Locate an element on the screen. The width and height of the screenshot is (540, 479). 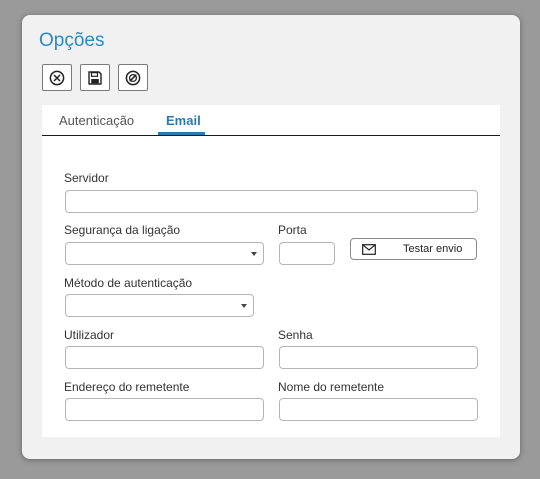
password-label: Senha is located at coordinates (295, 335).